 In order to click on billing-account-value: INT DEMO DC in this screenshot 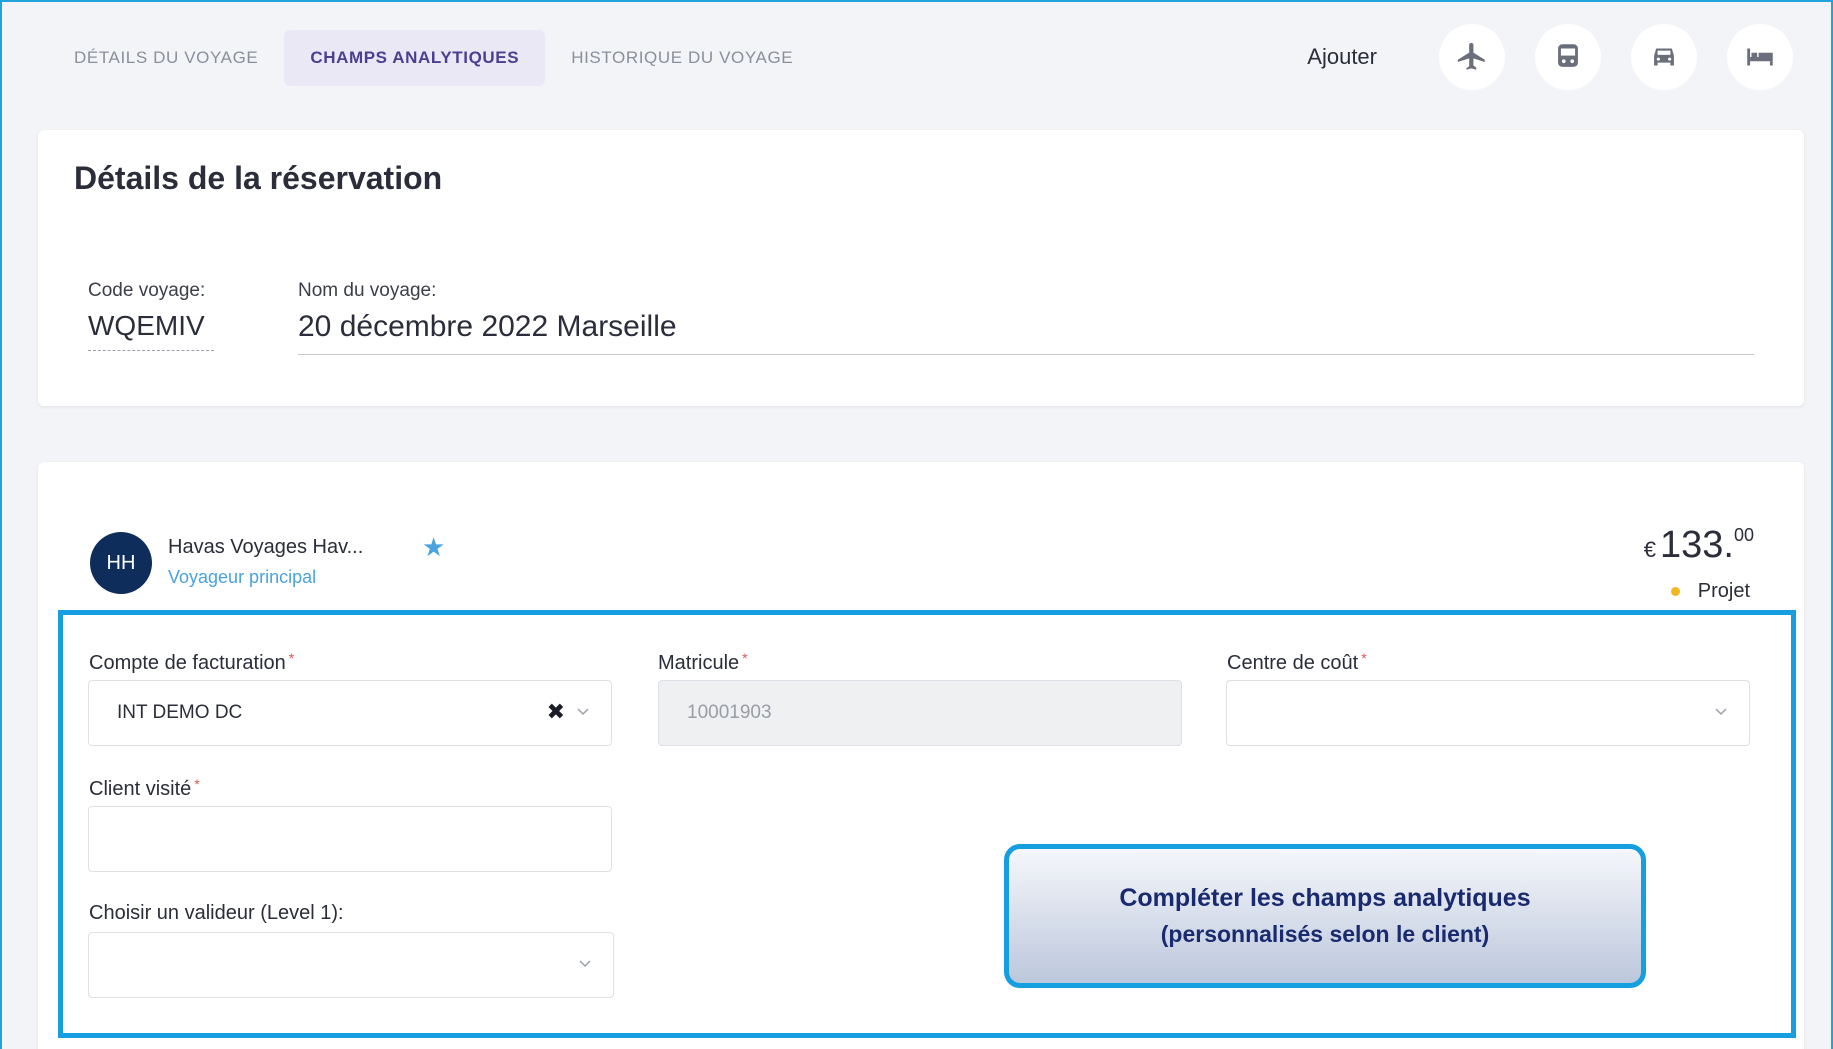, I will do `click(180, 712)`.